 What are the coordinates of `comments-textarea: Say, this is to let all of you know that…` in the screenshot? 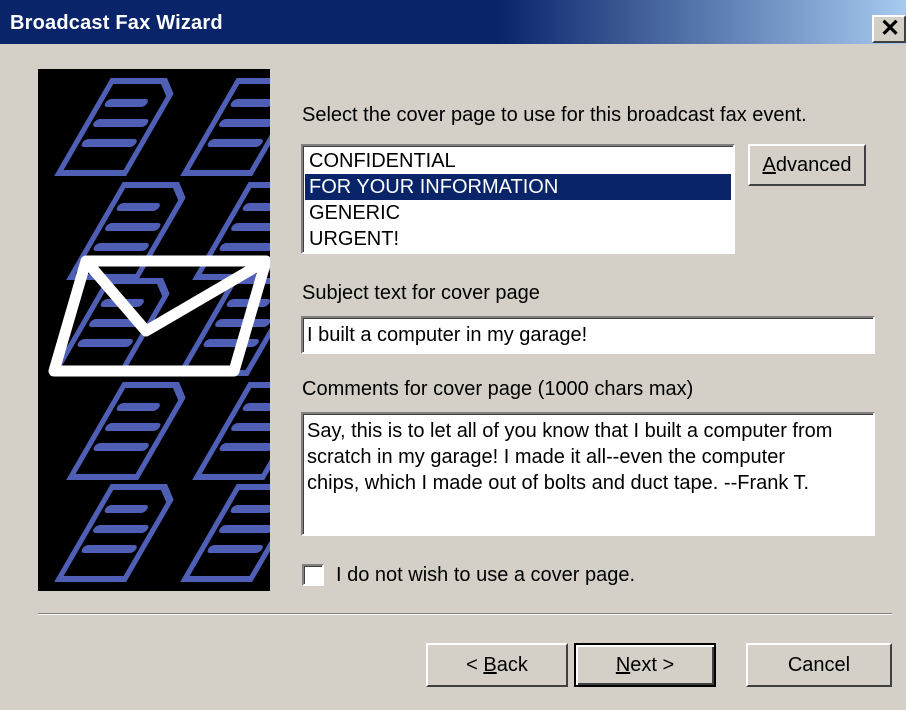 It's located at (588, 474).